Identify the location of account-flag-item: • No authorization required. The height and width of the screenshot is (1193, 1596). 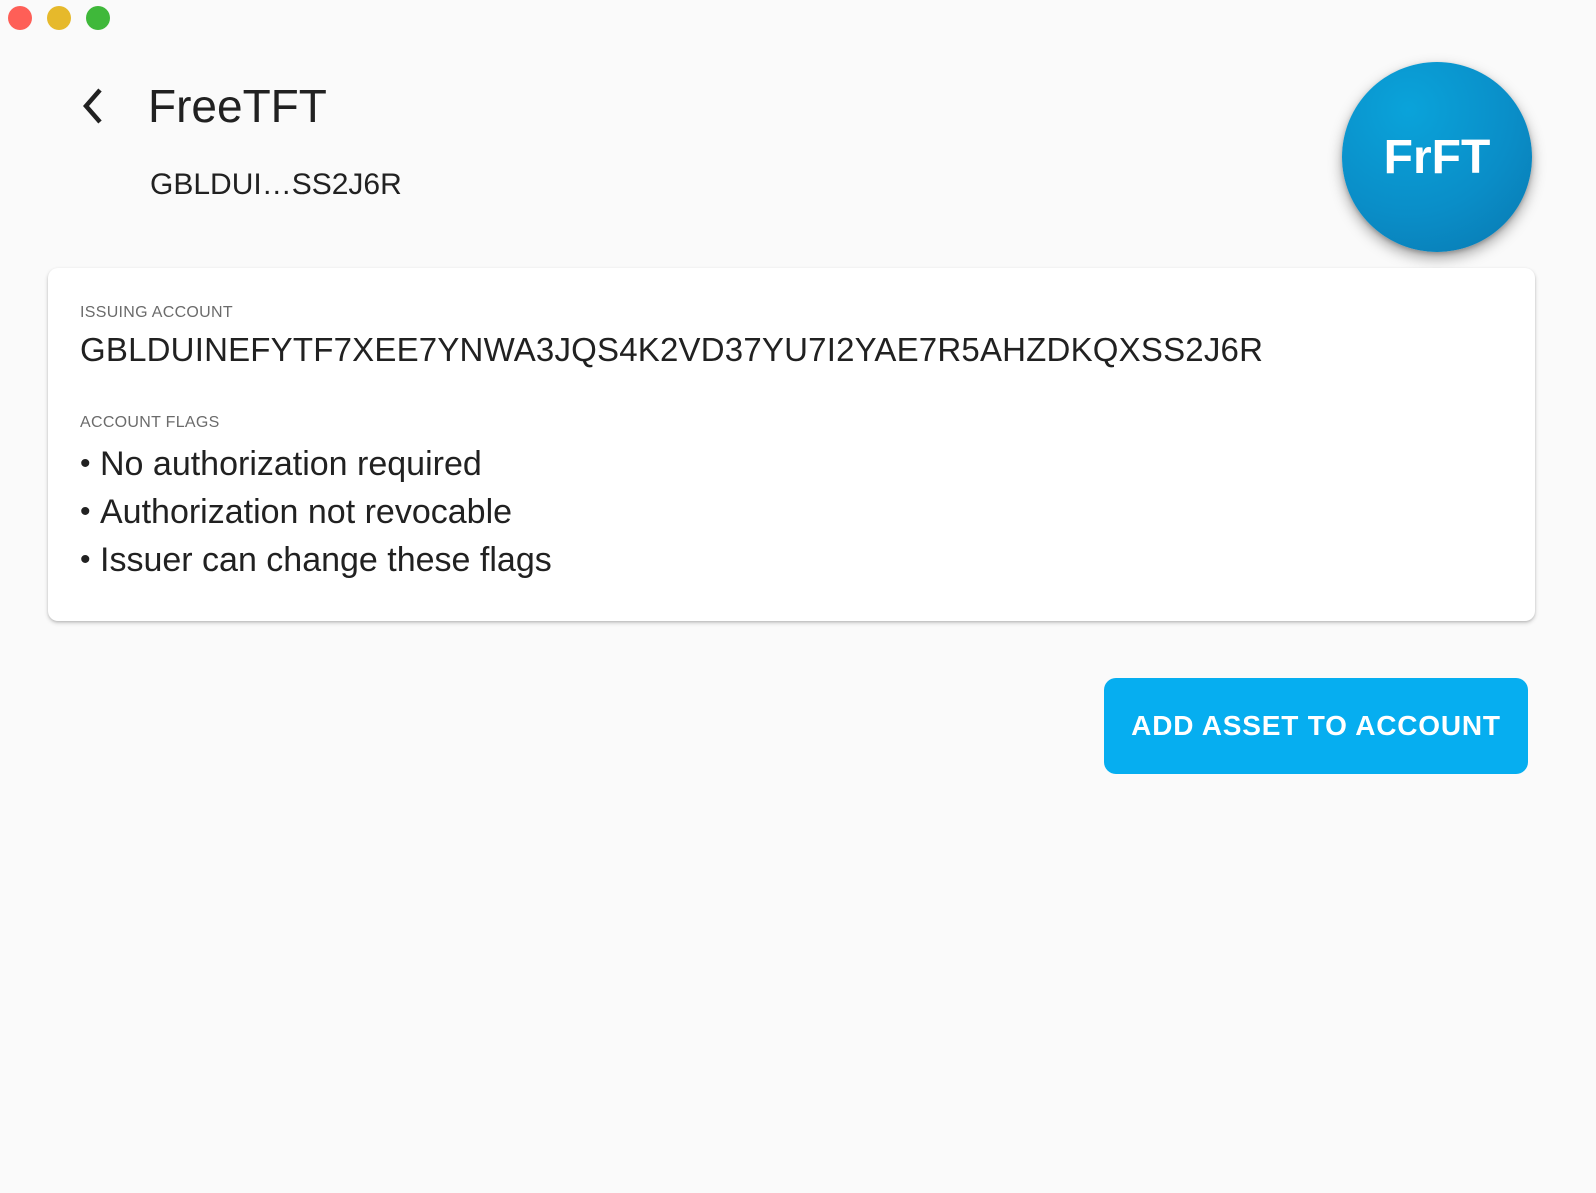
(316, 464).